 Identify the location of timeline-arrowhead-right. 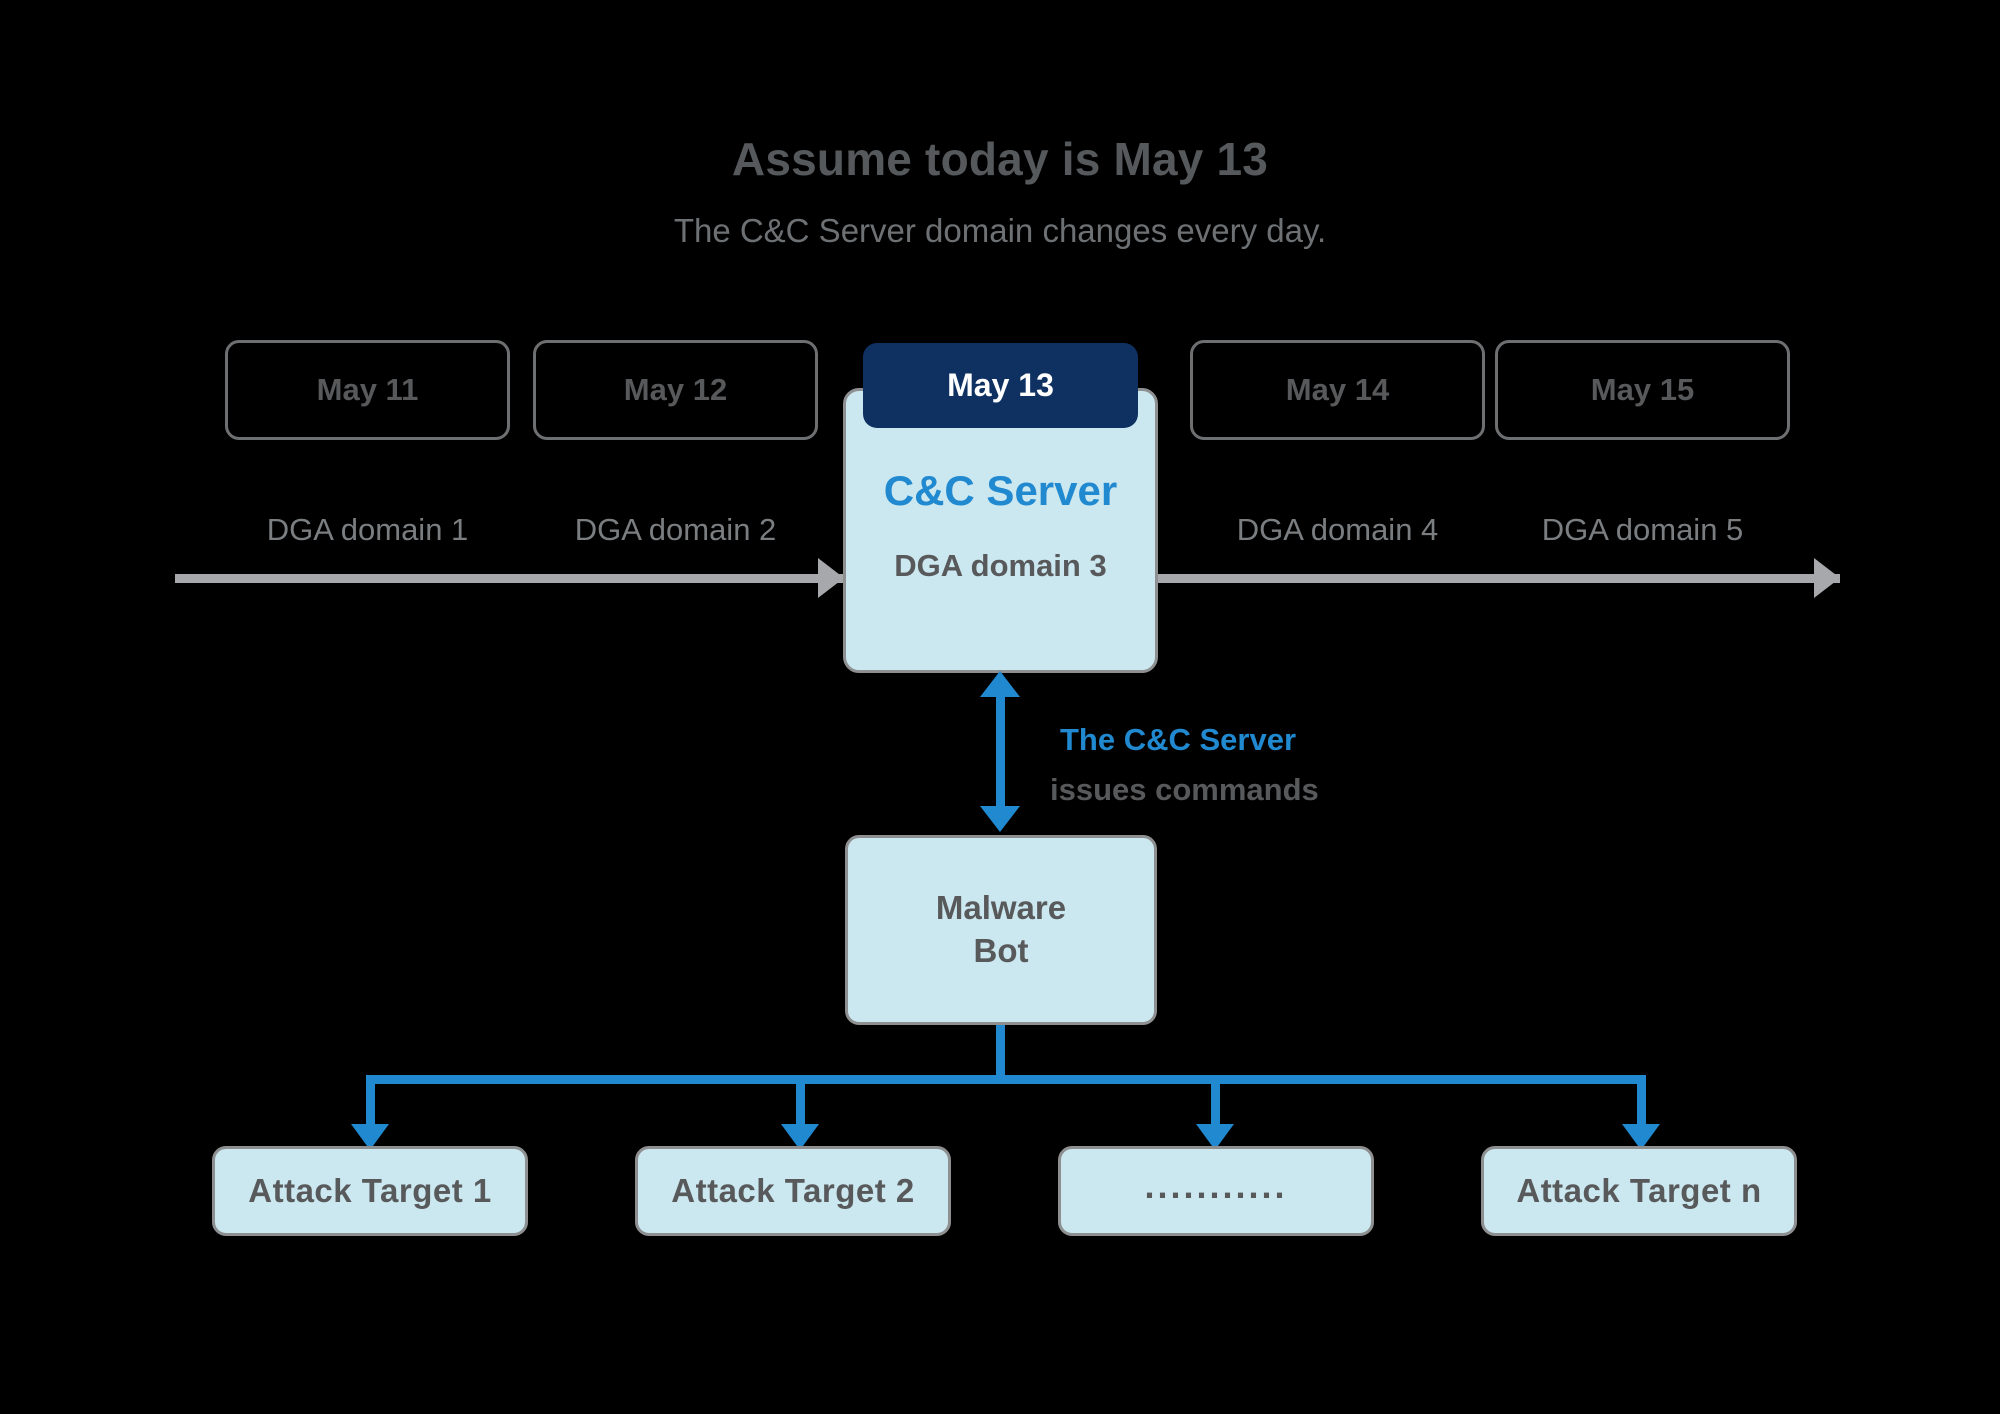
(1827, 578).